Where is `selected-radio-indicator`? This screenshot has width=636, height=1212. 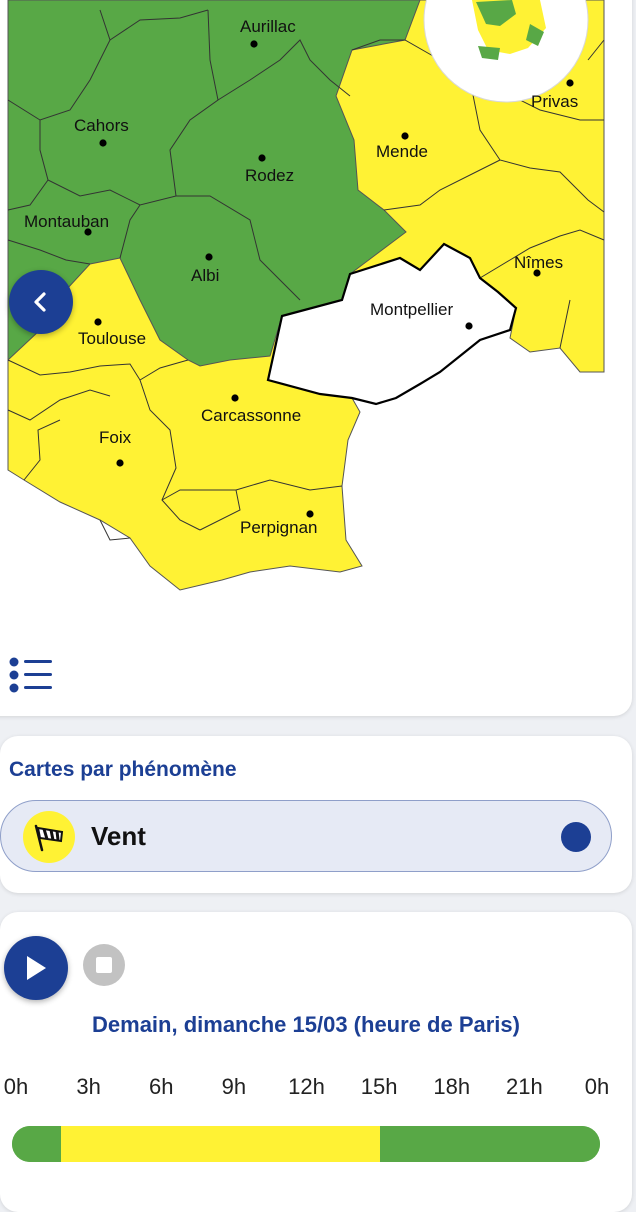
selected-radio-indicator is located at coordinates (576, 837).